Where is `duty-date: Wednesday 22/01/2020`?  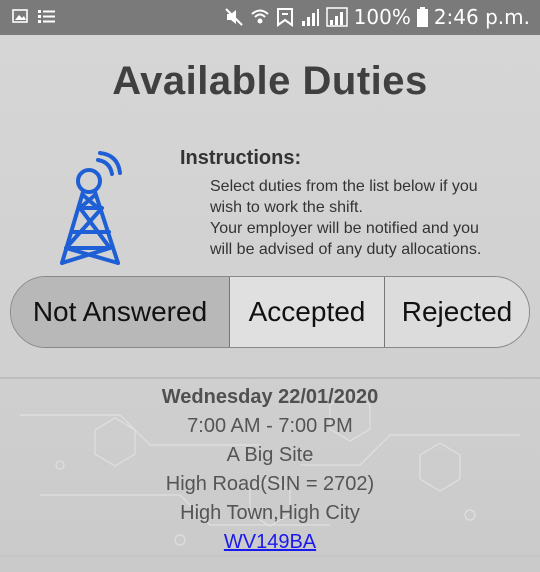 duty-date: Wednesday 22/01/2020 is located at coordinates (270, 397).